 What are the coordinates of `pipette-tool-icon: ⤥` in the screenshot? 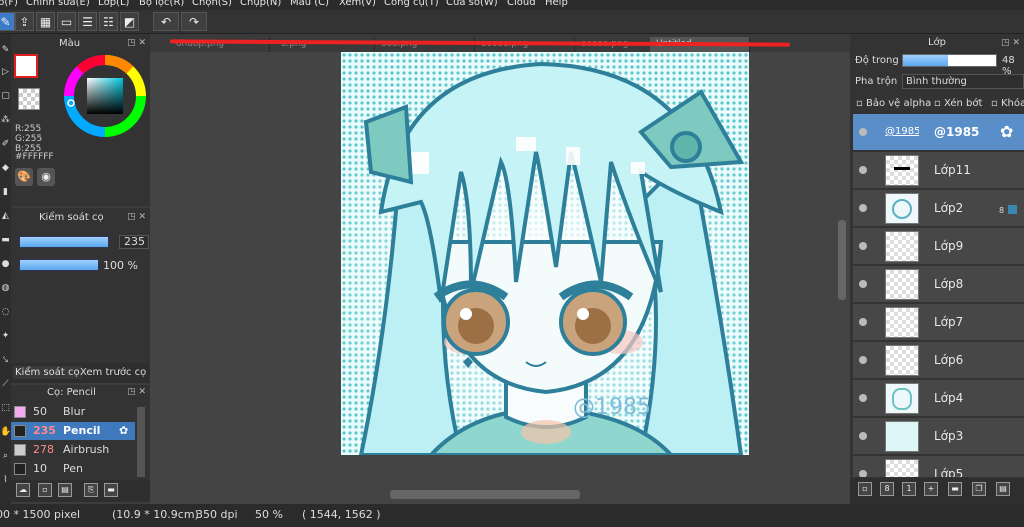 It's located at (5, 360).